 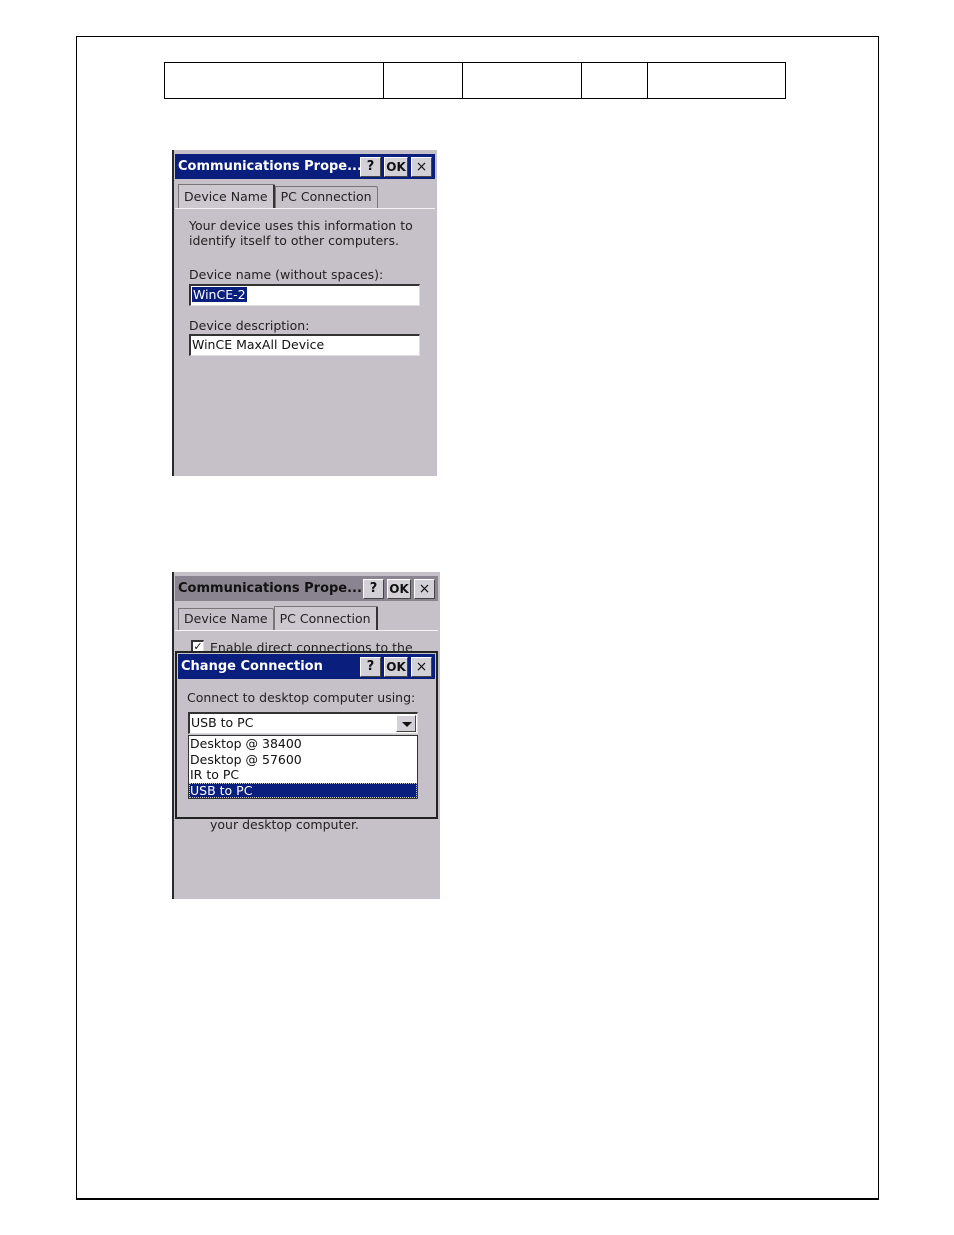 I want to click on document-header-table, so click(x=475, y=80).